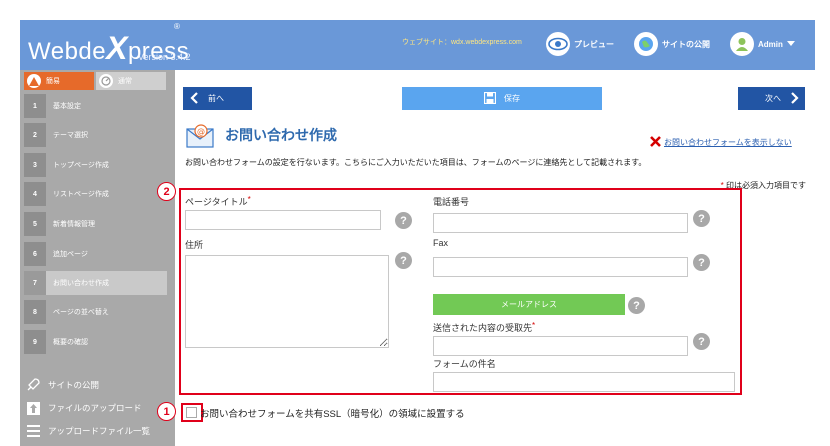 This screenshot has width=830, height=446. What do you see at coordinates (686, 44) in the screenshot?
I see `publish-label: サイトの公開` at bounding box center [686, 44].